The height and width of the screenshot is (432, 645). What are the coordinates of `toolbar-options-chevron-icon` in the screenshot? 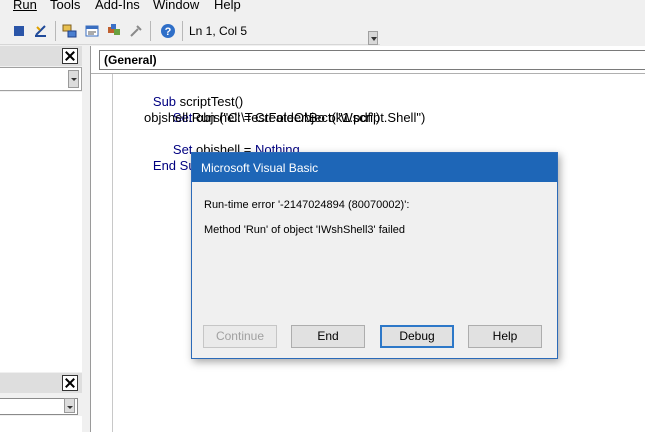 It's located at (373, 38).